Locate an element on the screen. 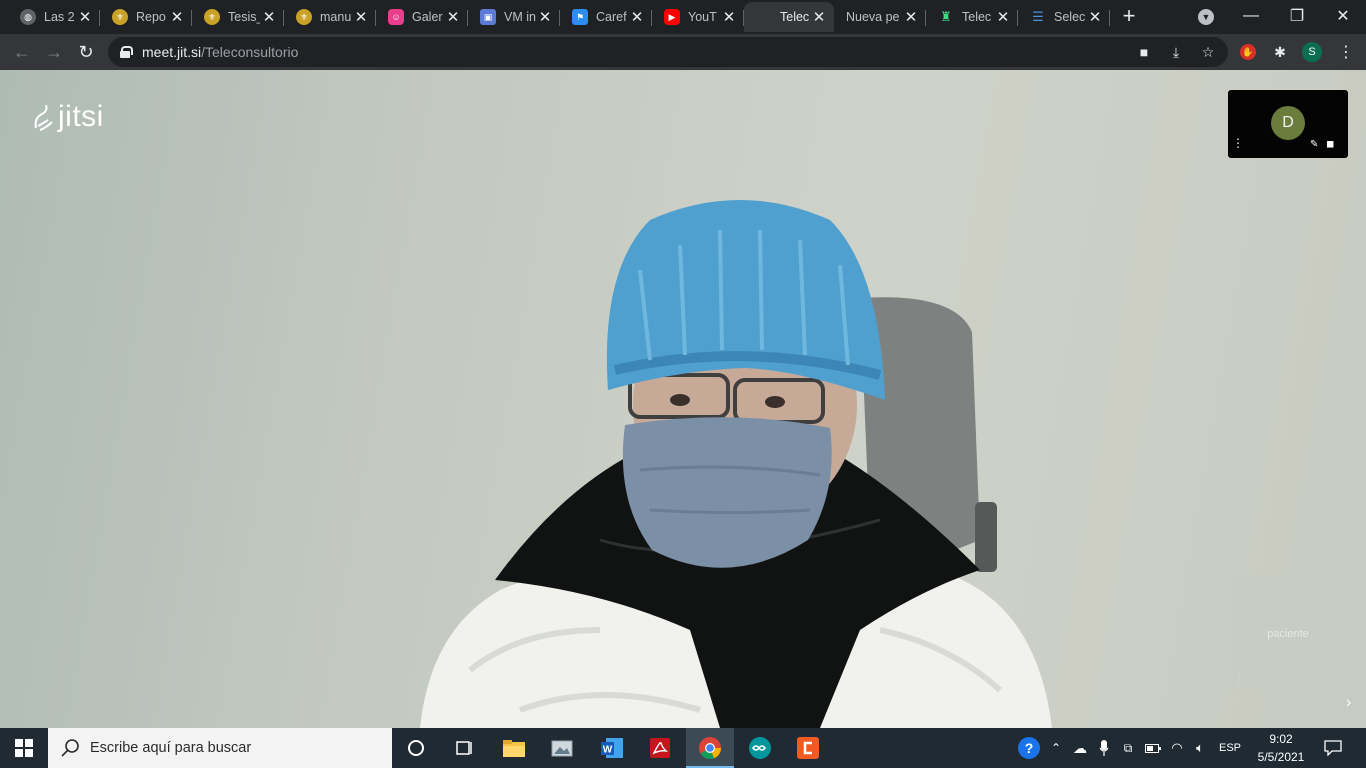 Image resolution: width=1366 pixels, height=768 pixels. tab-9: Nueva pe ✕ is located at coordinates (880, 17).